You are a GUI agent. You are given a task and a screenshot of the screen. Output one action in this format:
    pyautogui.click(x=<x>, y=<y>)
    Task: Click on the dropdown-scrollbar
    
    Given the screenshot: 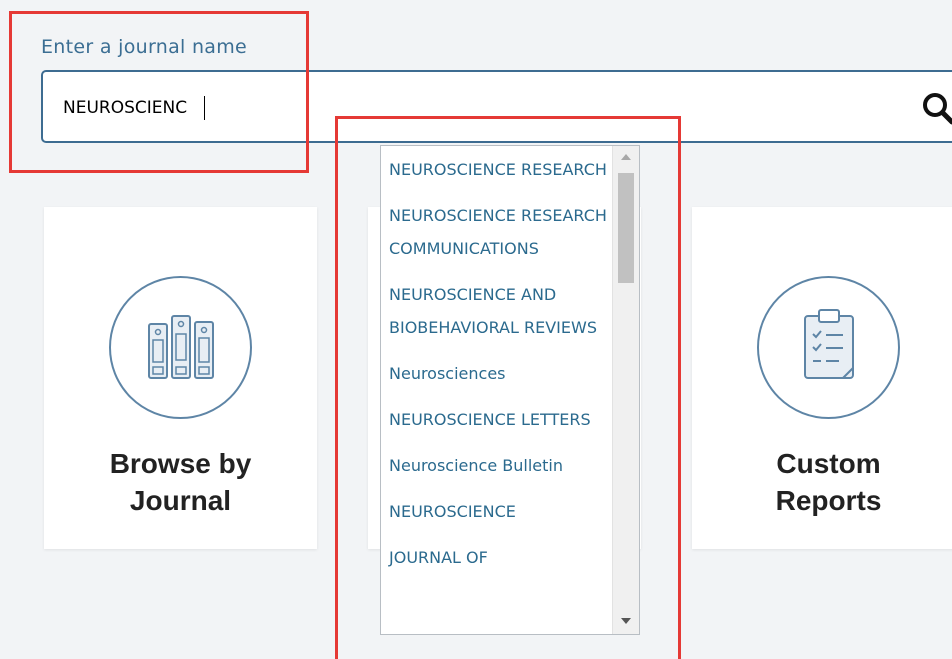 What is the action you would take?
    pyautogui.click(x=625, y=390)
    